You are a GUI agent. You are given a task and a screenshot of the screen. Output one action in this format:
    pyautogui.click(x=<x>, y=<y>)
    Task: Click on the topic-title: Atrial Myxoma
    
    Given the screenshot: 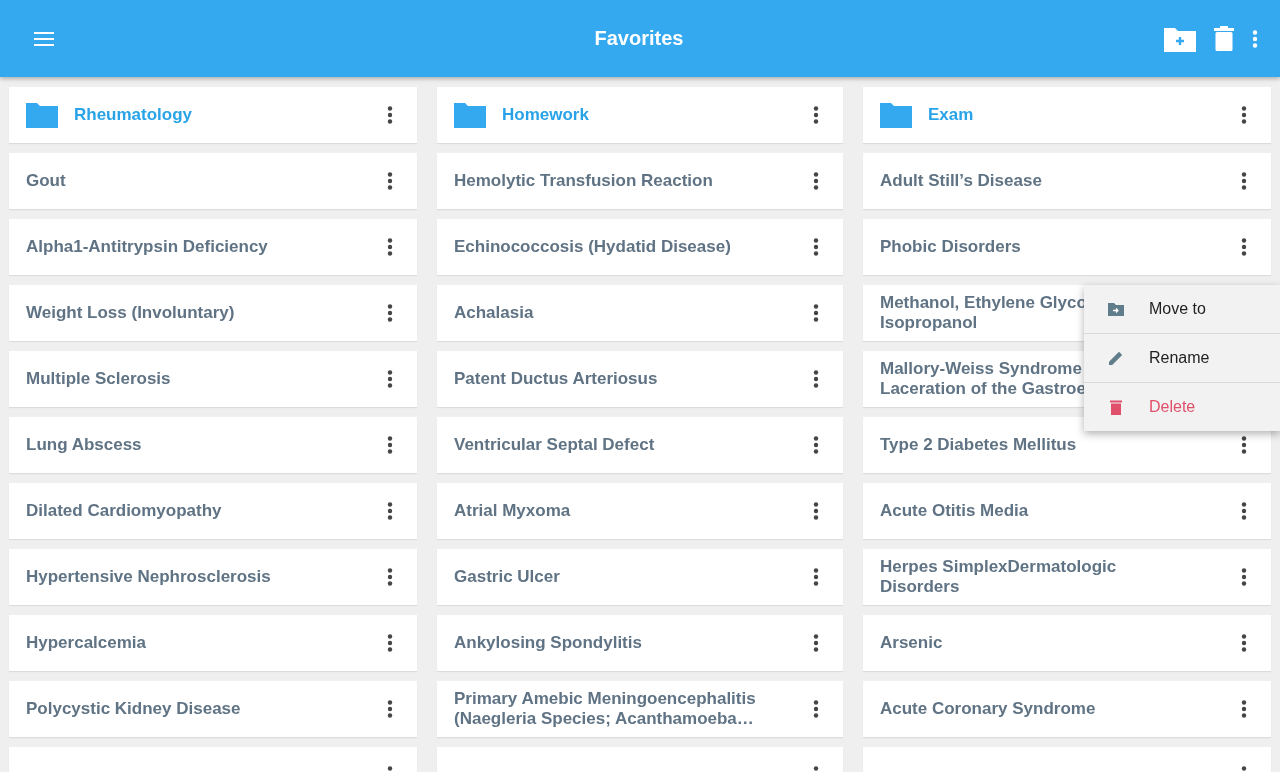 What is the action you would take?
    pyautogui.click(x=512, y=511)
    